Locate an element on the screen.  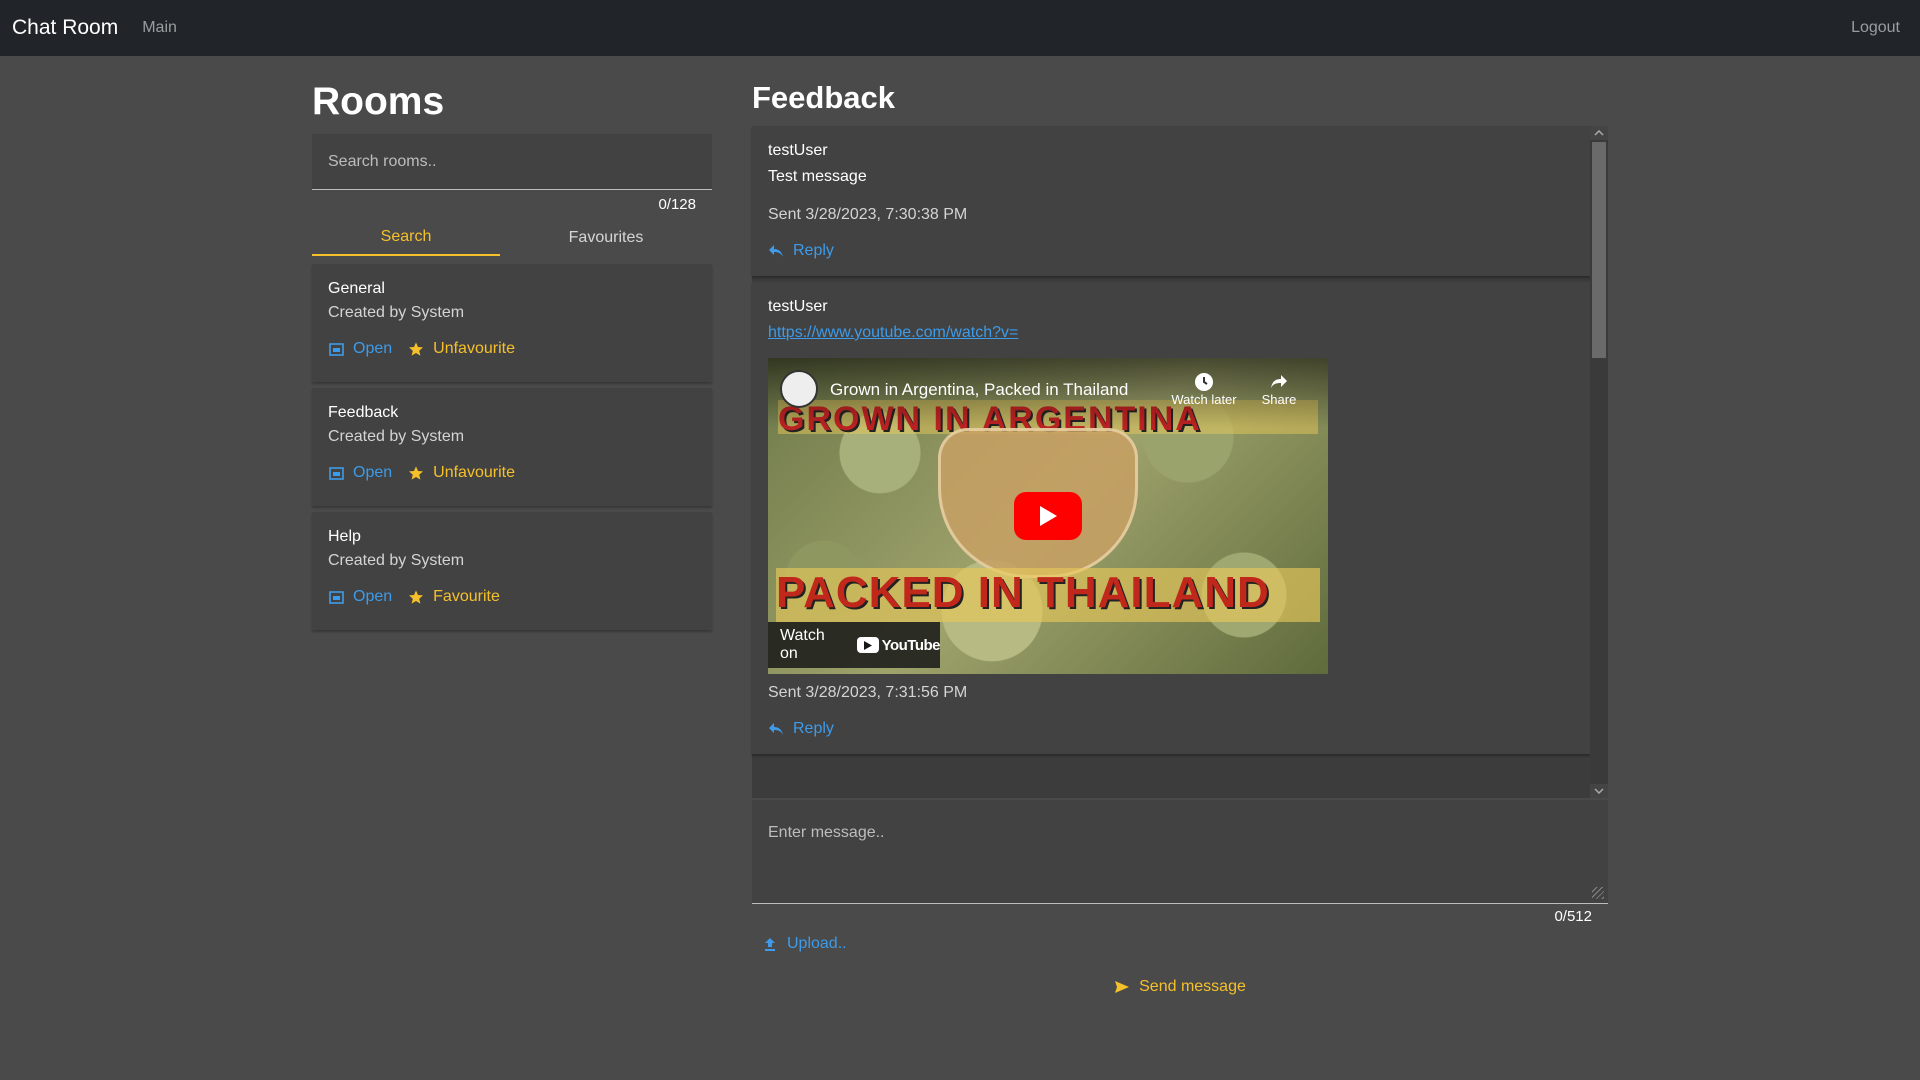
room-name: Feedback is located at coordinates (363, 412).